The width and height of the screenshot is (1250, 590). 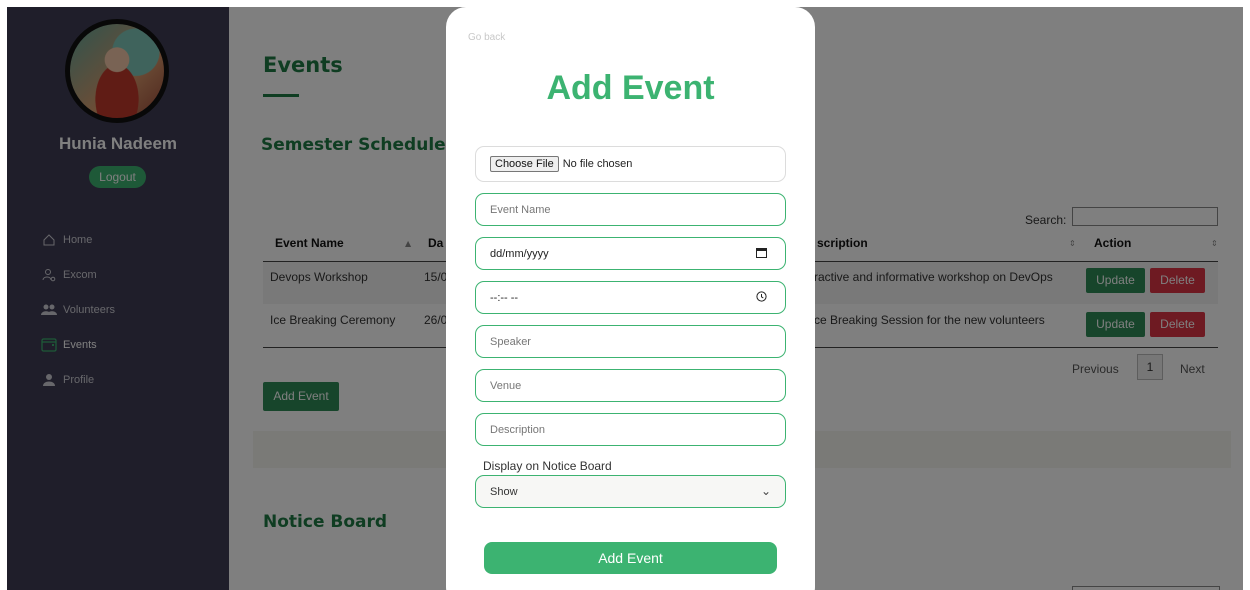 I want to click on go-back-link: Go back, so click(x=486, y=37).